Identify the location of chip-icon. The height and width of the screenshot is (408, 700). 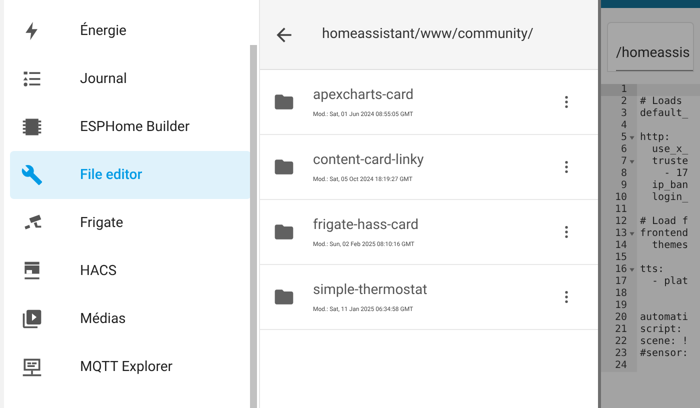
(32, 127).